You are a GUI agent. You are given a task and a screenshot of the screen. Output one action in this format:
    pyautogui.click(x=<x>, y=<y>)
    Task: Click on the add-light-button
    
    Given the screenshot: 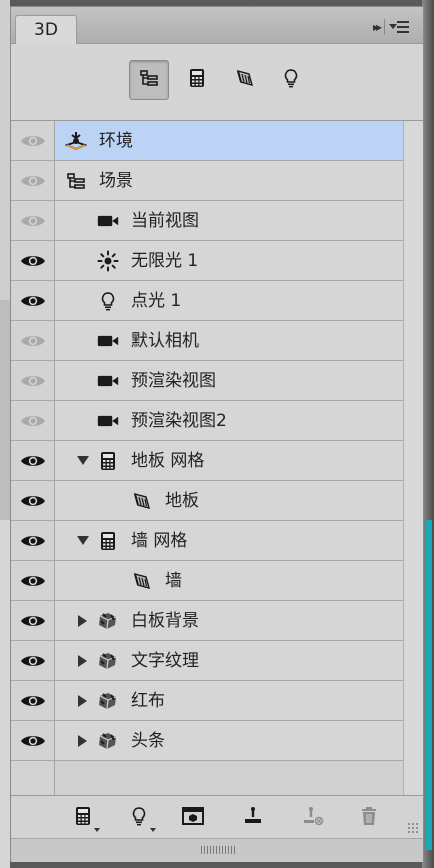 What is the action you would take?
    pyautogui.click(x=140, y=819)
    